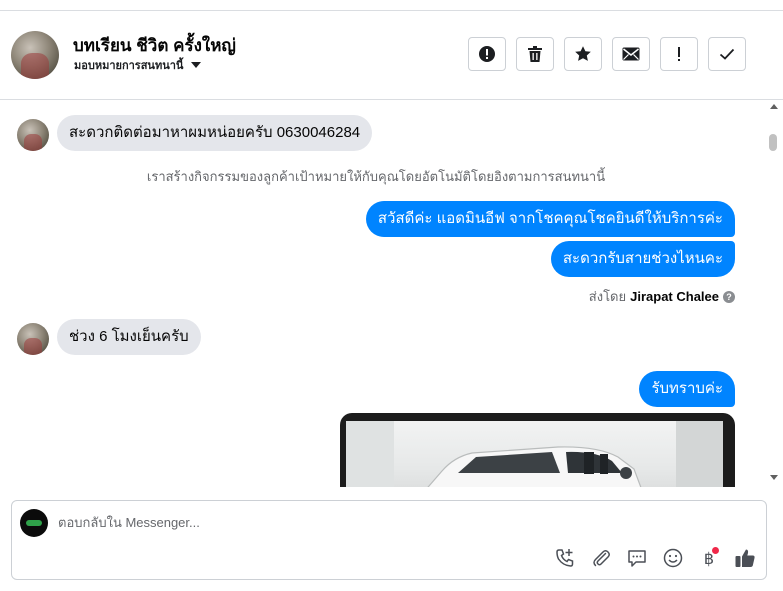 Image resolution: width=783 pixels, height=591 pixels. I want to click on contact-name: บทเรียน ชีวิต ครั้งใหญ่, so click(154, 45).